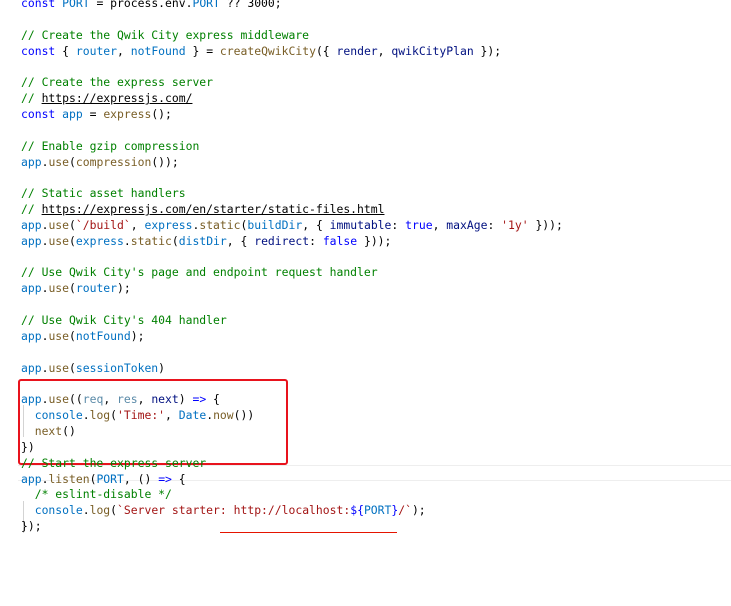 Image resolution: width=731 pixels, height=606 pixels. I want to click on code-token: ${, so click(357, 510).